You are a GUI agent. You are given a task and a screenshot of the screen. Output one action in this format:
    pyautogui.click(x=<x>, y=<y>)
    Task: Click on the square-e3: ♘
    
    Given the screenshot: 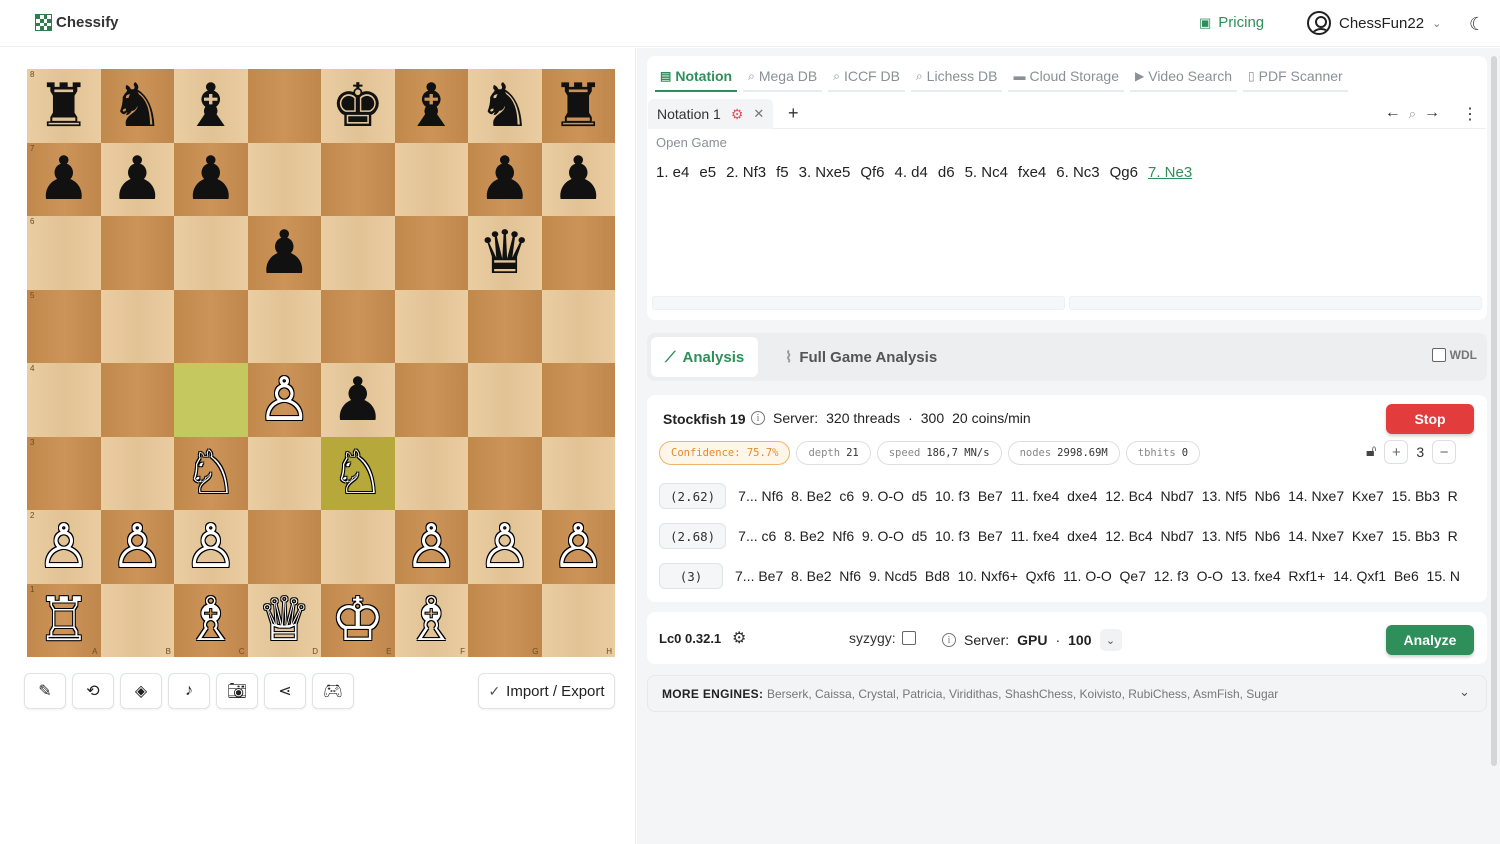 What is the action you would take?
    pyautogui.click(x=358, y=473)
    